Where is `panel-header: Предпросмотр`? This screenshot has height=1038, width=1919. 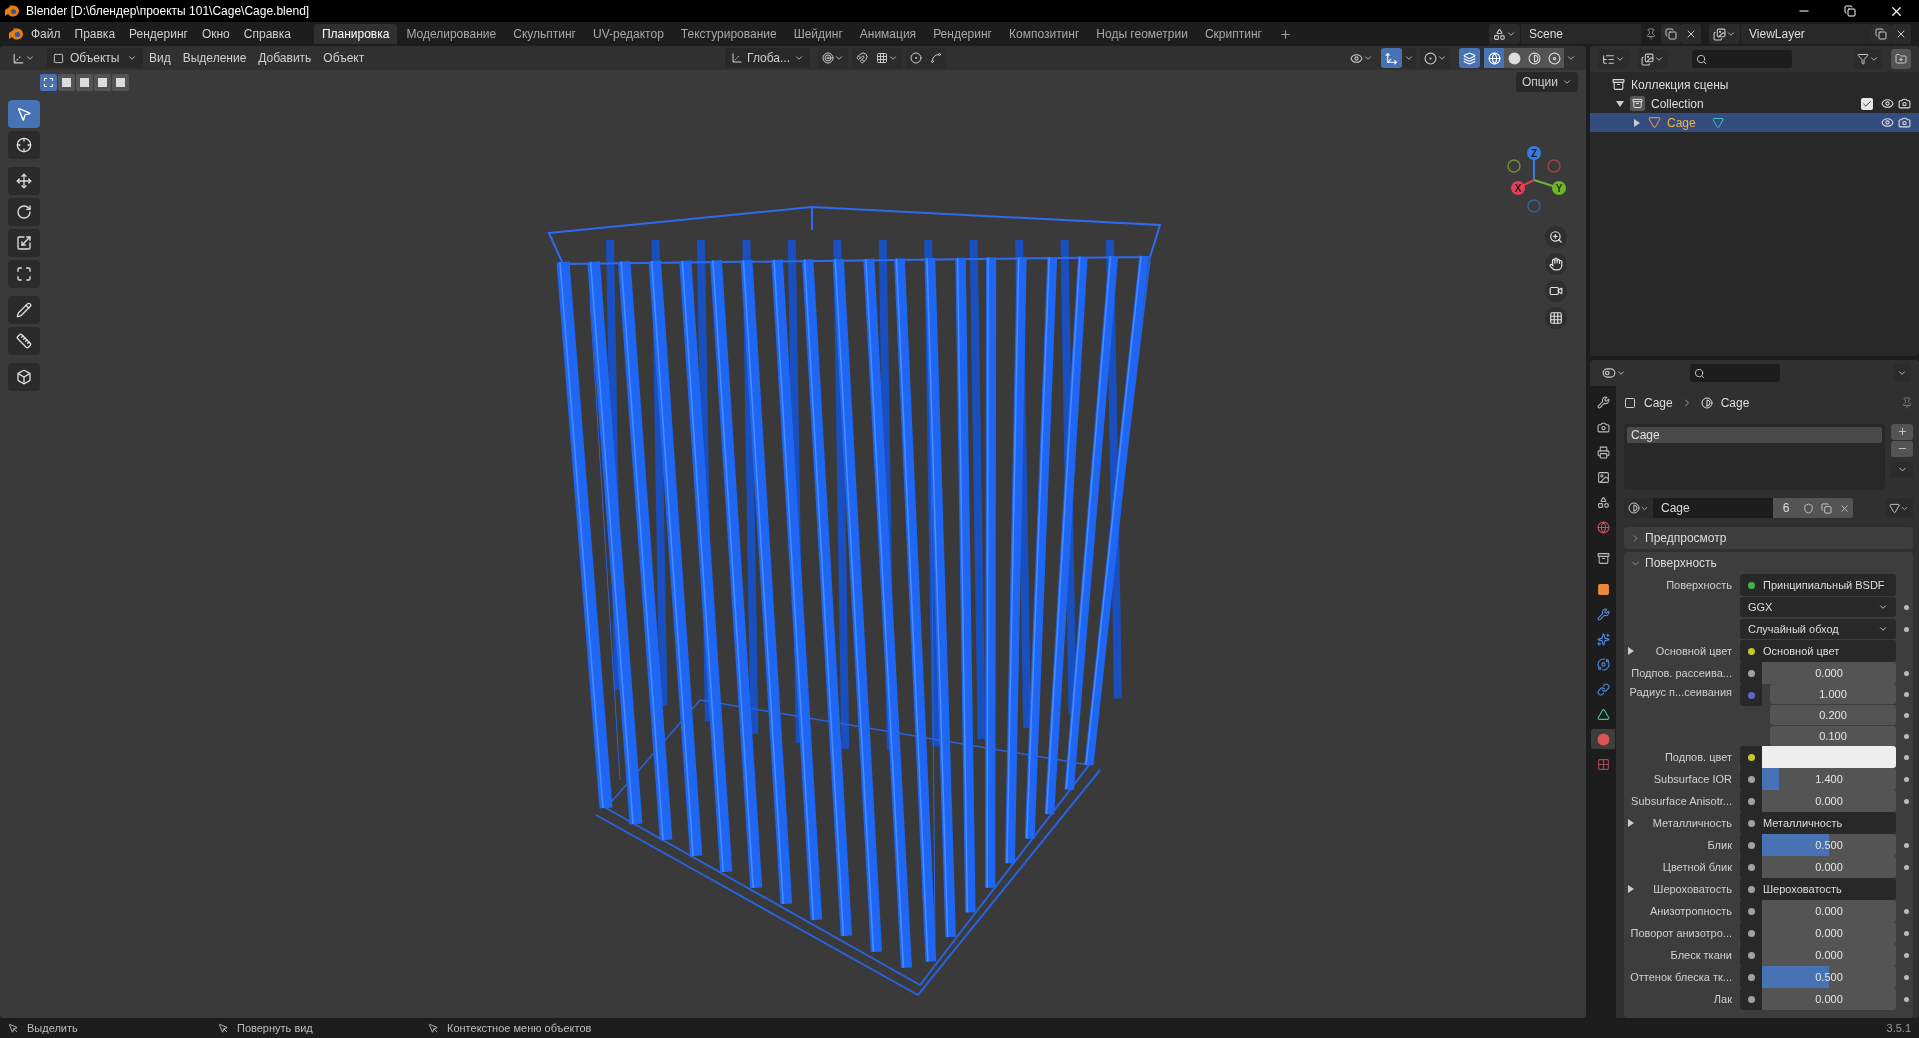
panel-header: Предпросмотр is located at coordinates (1768, 538).